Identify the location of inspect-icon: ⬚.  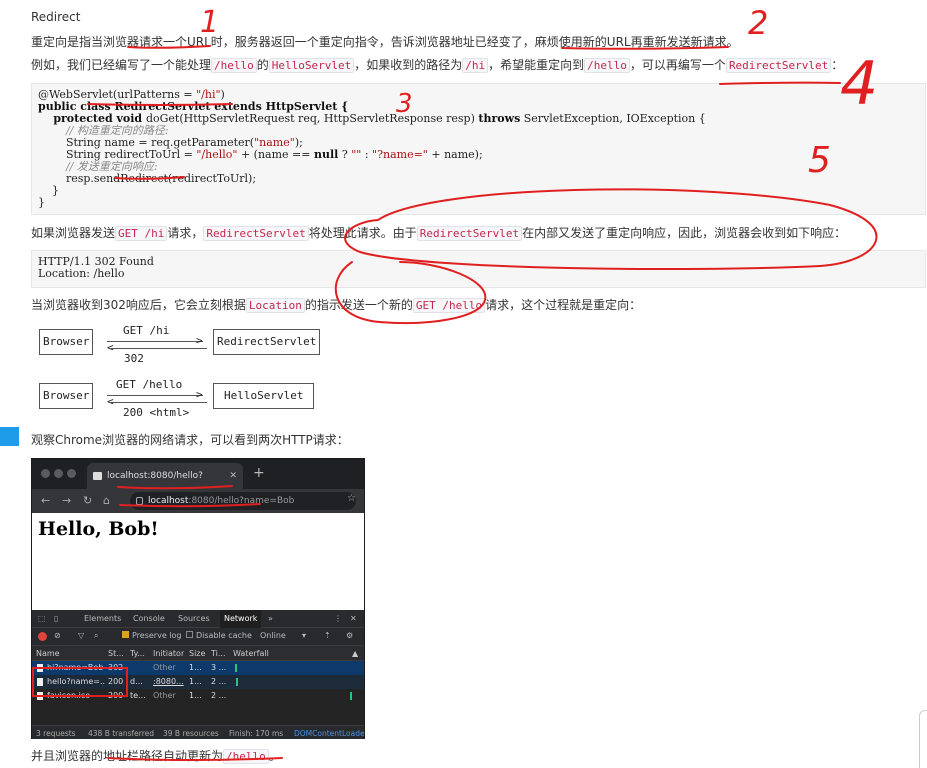
(42, 619).